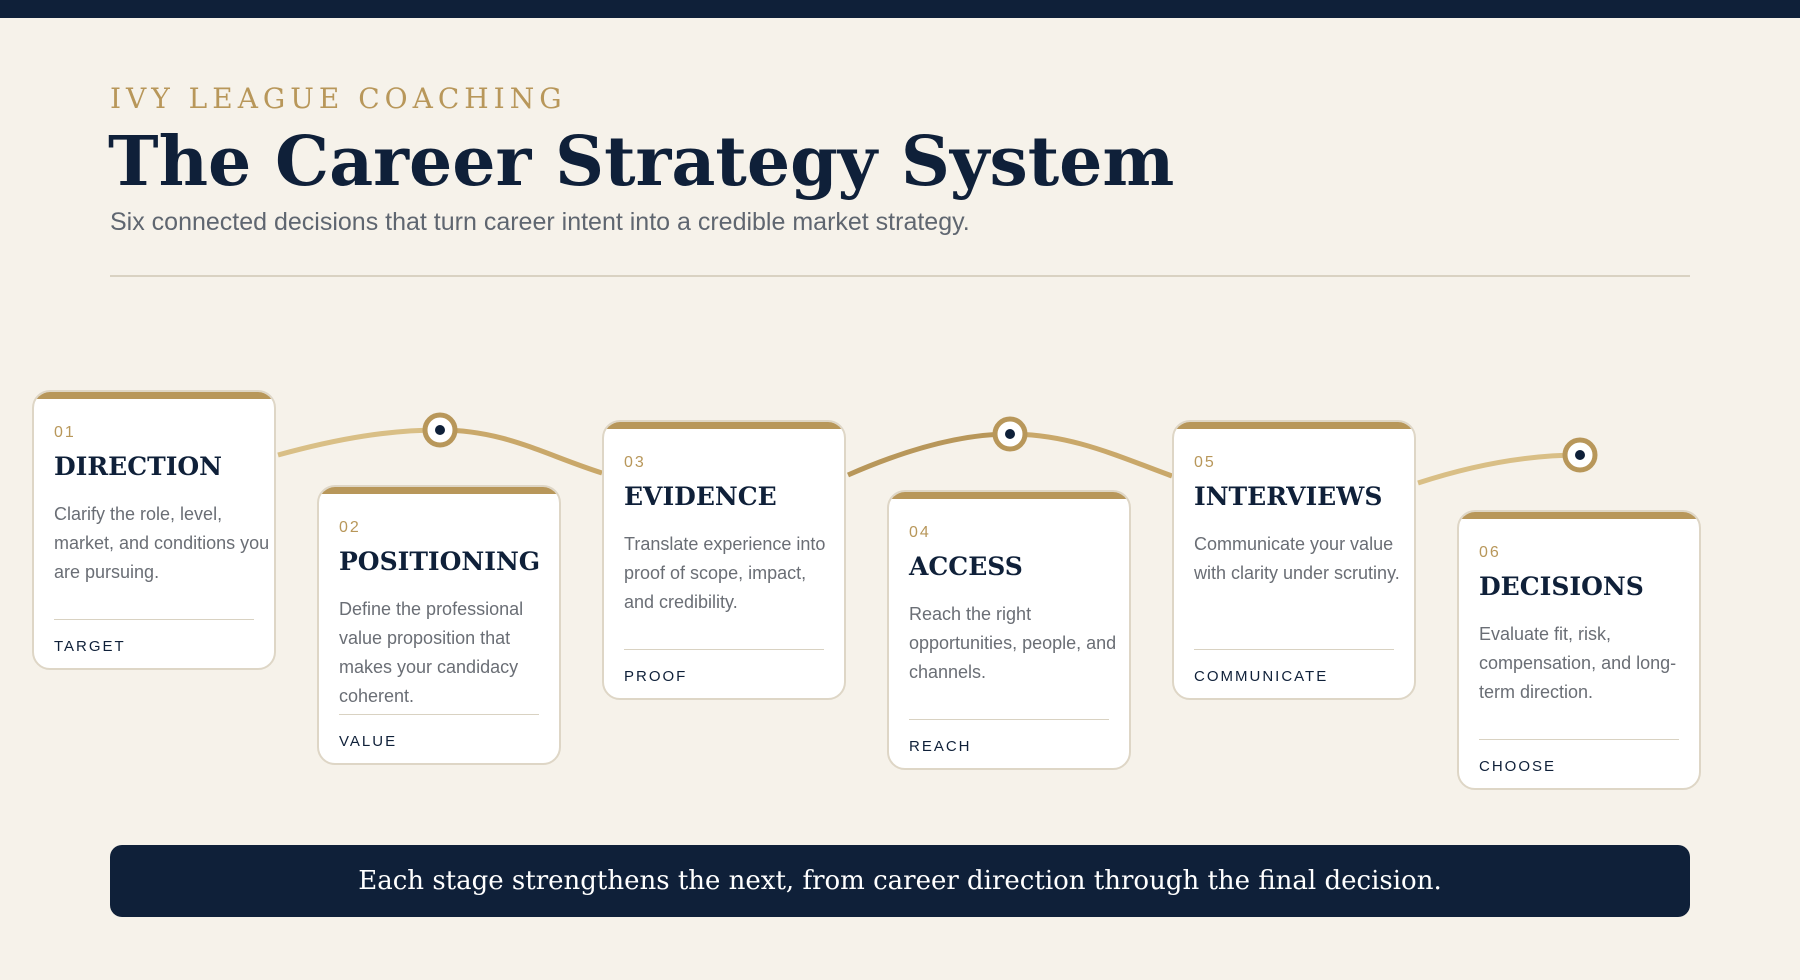  I want to click on stage-tag: PROOF, so click(656, 676).